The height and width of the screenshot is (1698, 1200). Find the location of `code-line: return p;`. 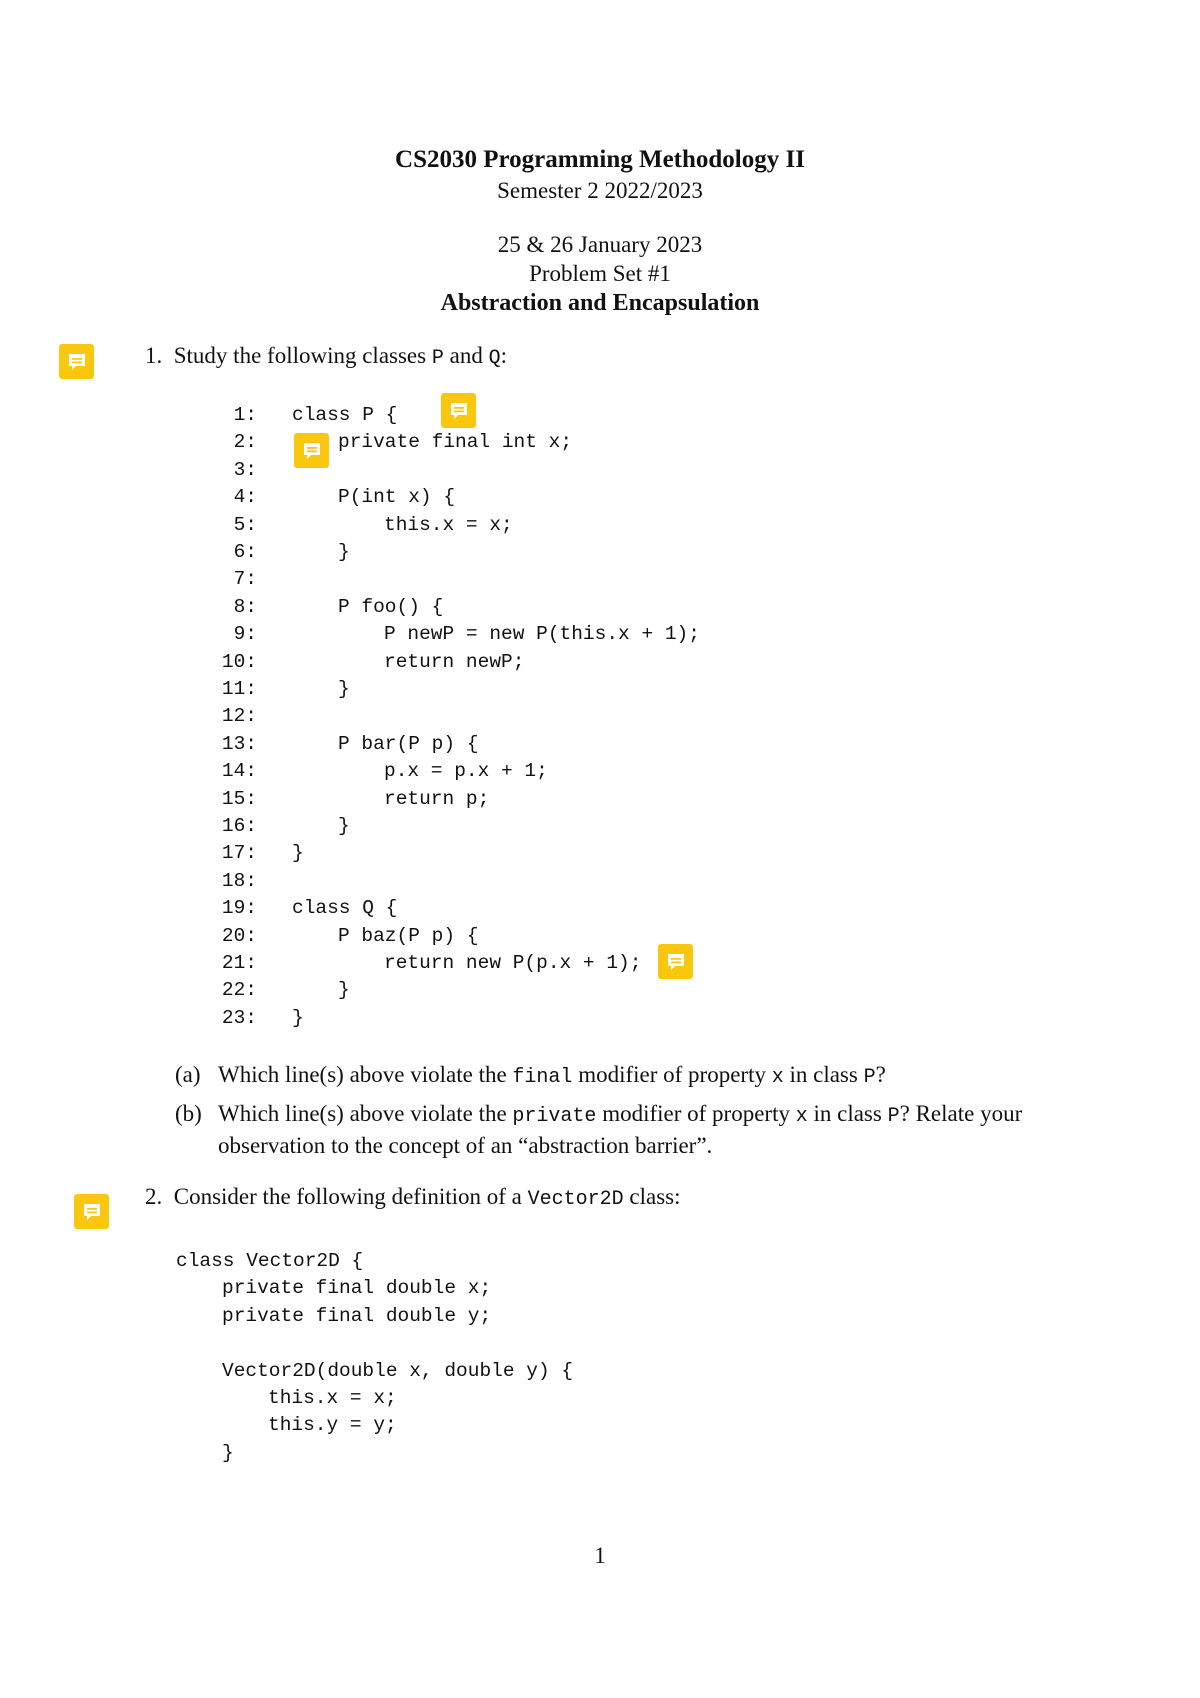

code-line: return p; is located at coordinates (437, 798).